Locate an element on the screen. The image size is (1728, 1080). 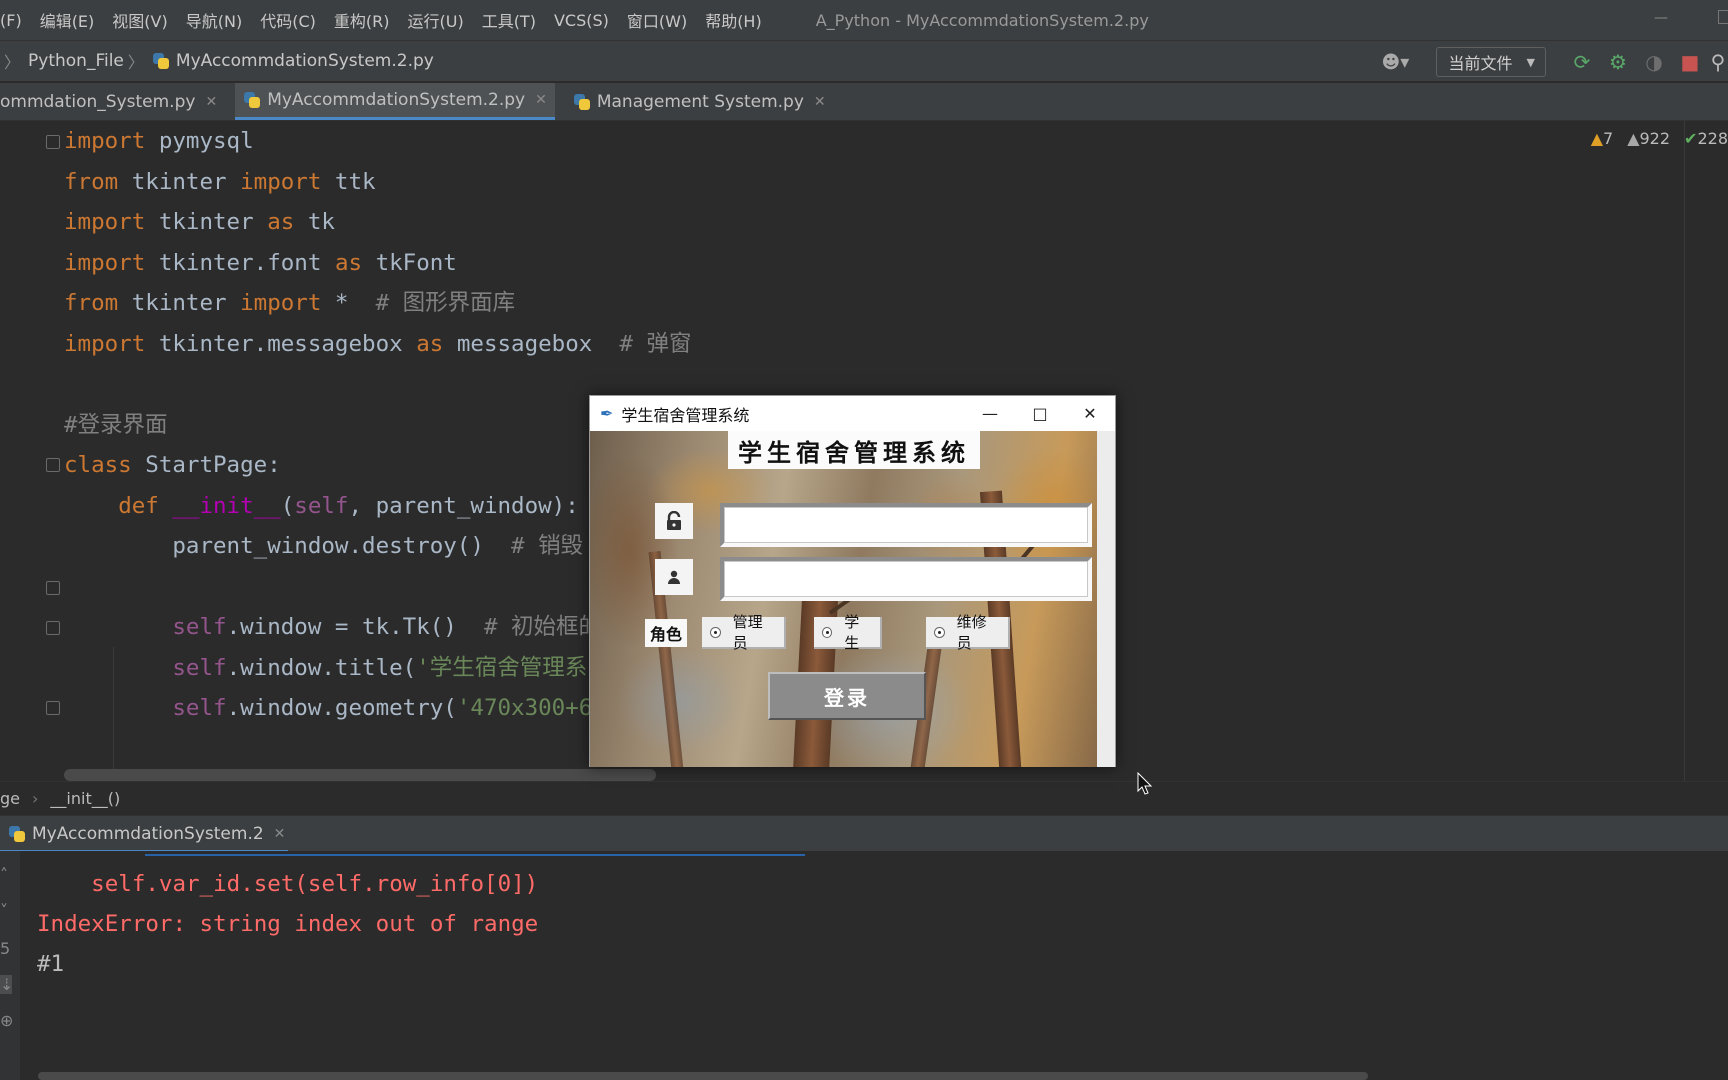
ok-count: ✔228 is located at coordinates (1706, 138).